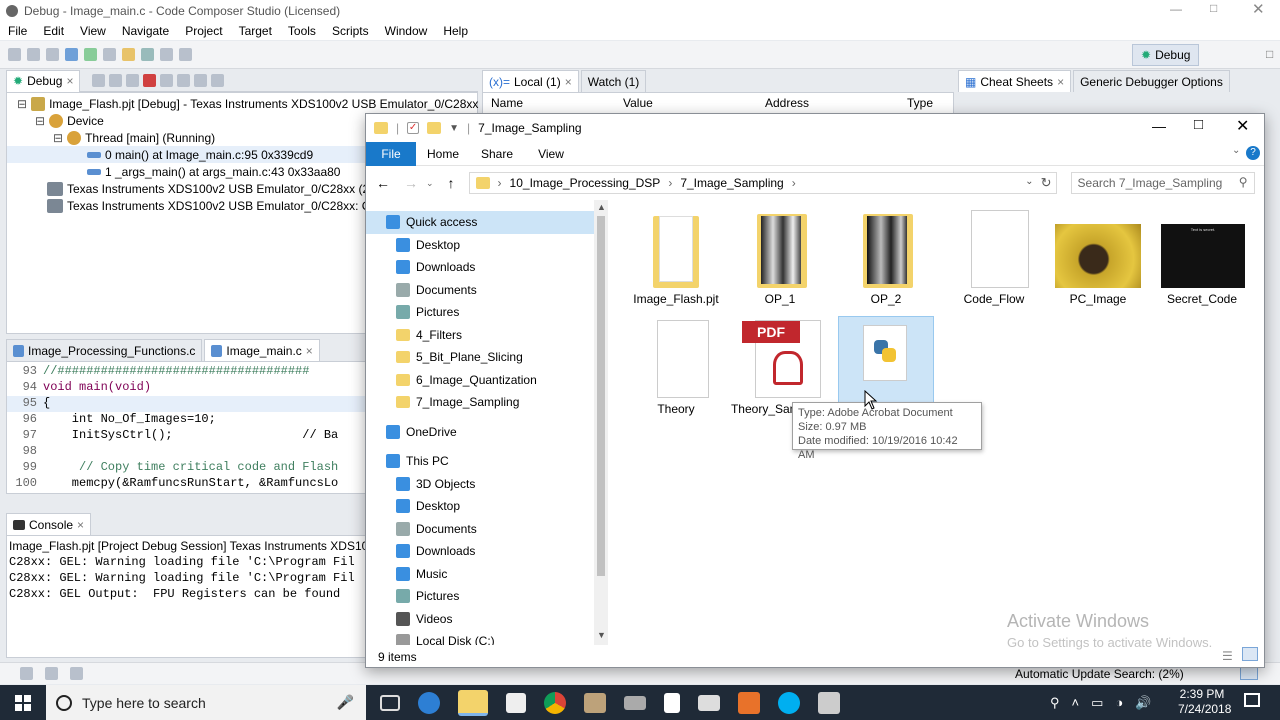 The width and height of the screenshot is (1280, 720). I want to click on nav-item-3d-objects: 3D Objects, so click(487, 484).